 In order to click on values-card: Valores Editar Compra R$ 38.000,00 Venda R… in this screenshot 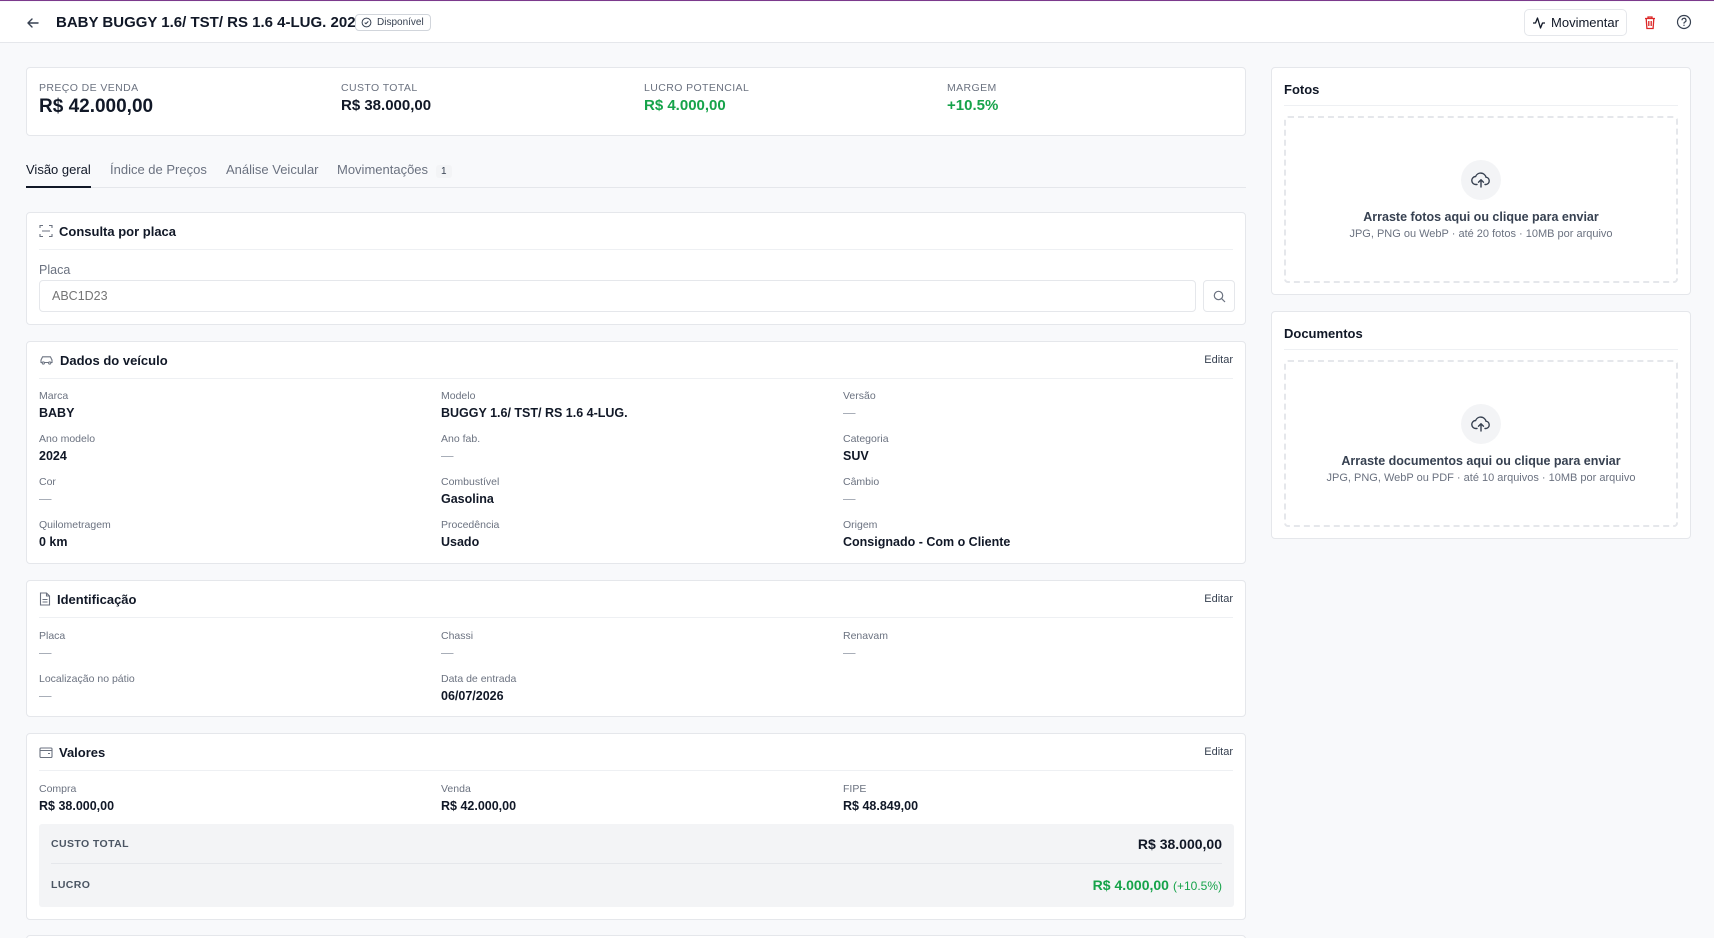, I will do `click(636, 826)`.